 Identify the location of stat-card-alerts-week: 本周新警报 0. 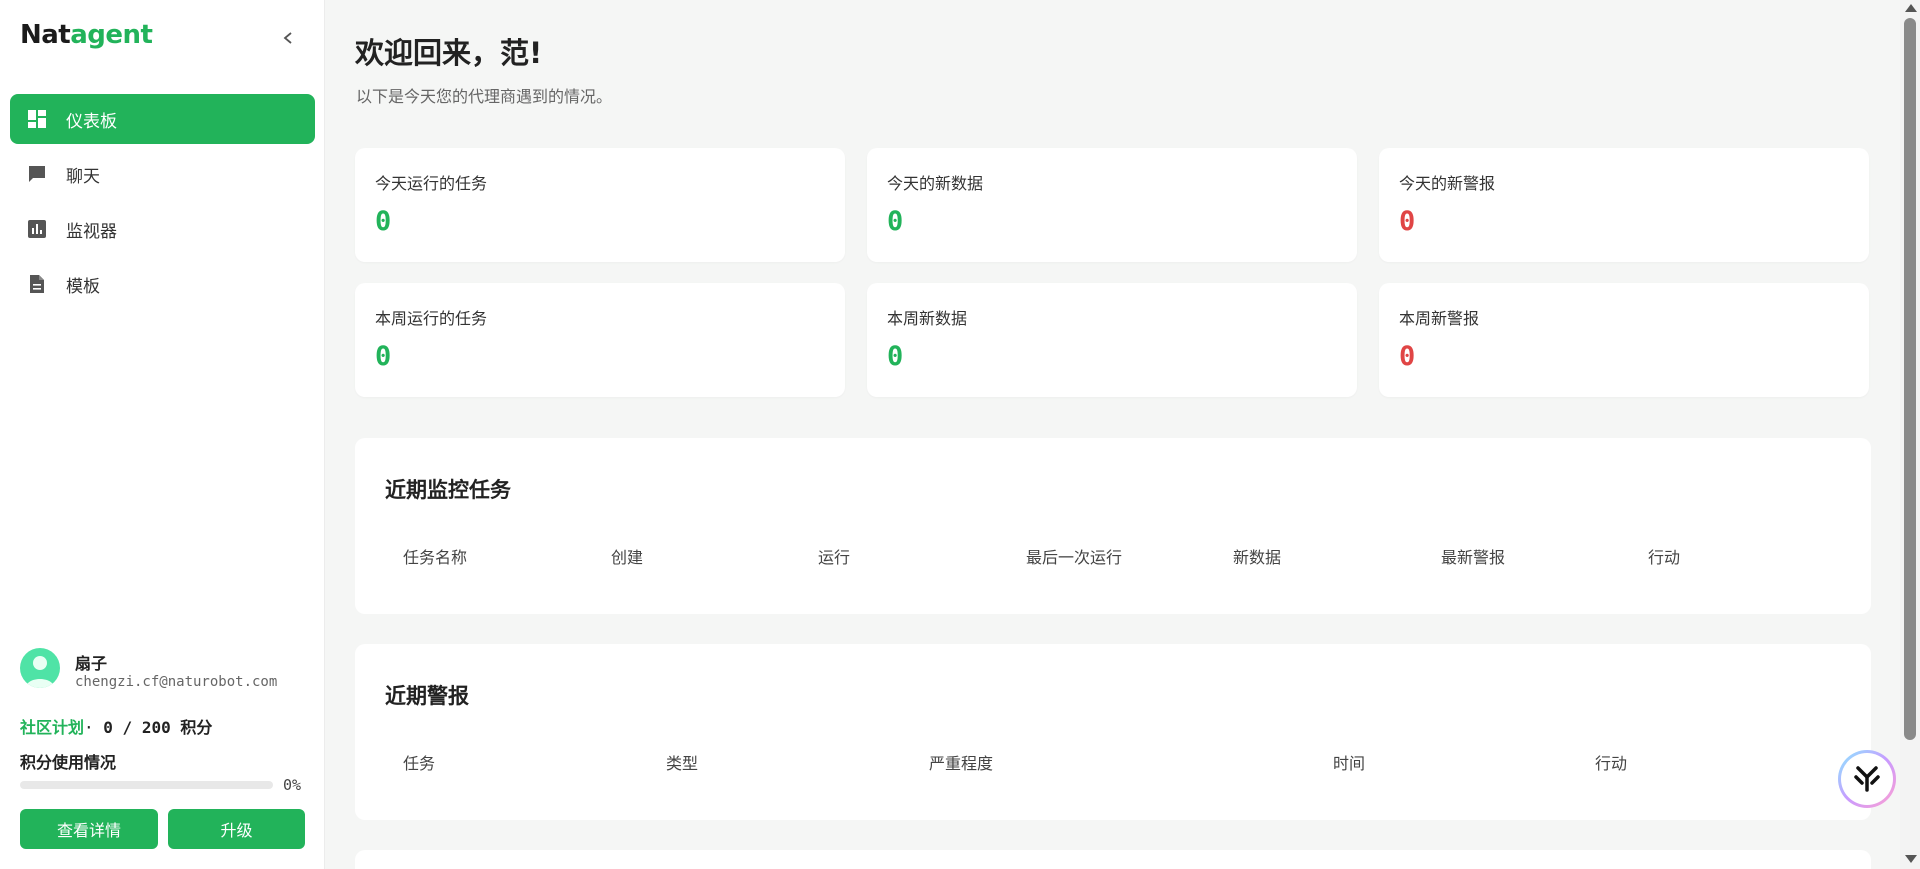
(1624, 340).